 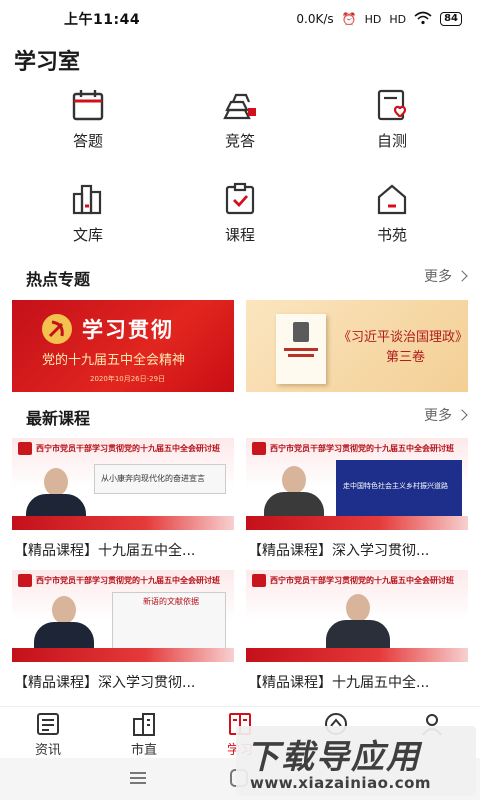 I want to click on alarm-off-icon: ⏰, so click(x=349, y=19).